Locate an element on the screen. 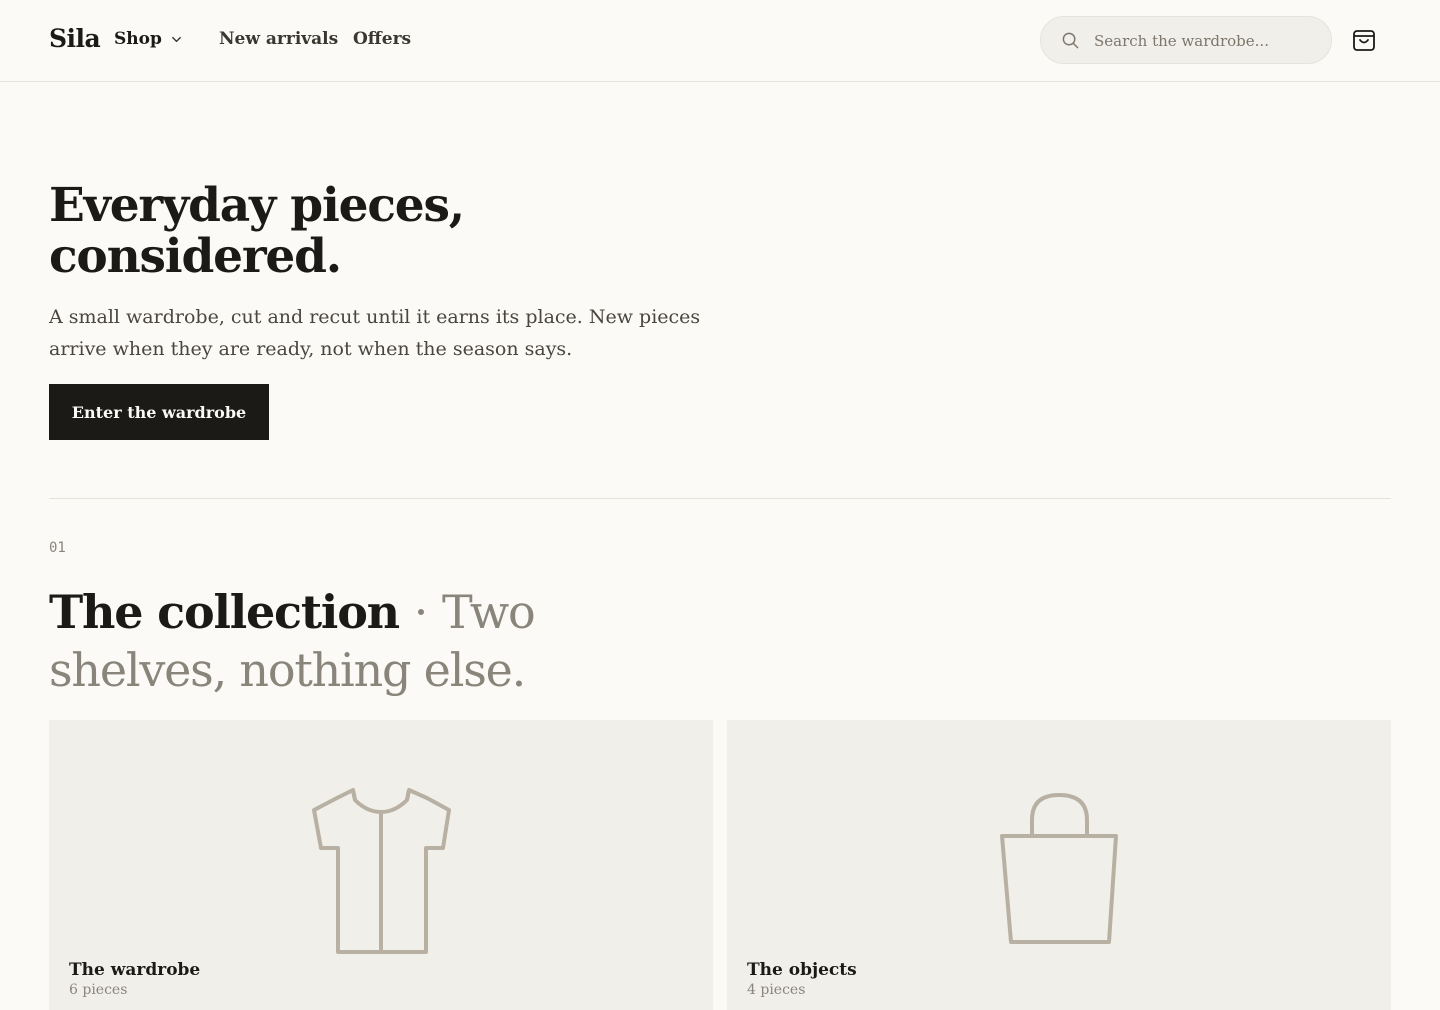 This screenshot has height=1010, width=1440. tote-bag-icon is located at coordinates (1059, 868).